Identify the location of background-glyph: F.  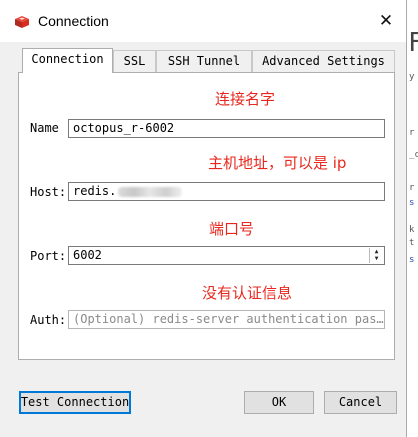
(413, 43).